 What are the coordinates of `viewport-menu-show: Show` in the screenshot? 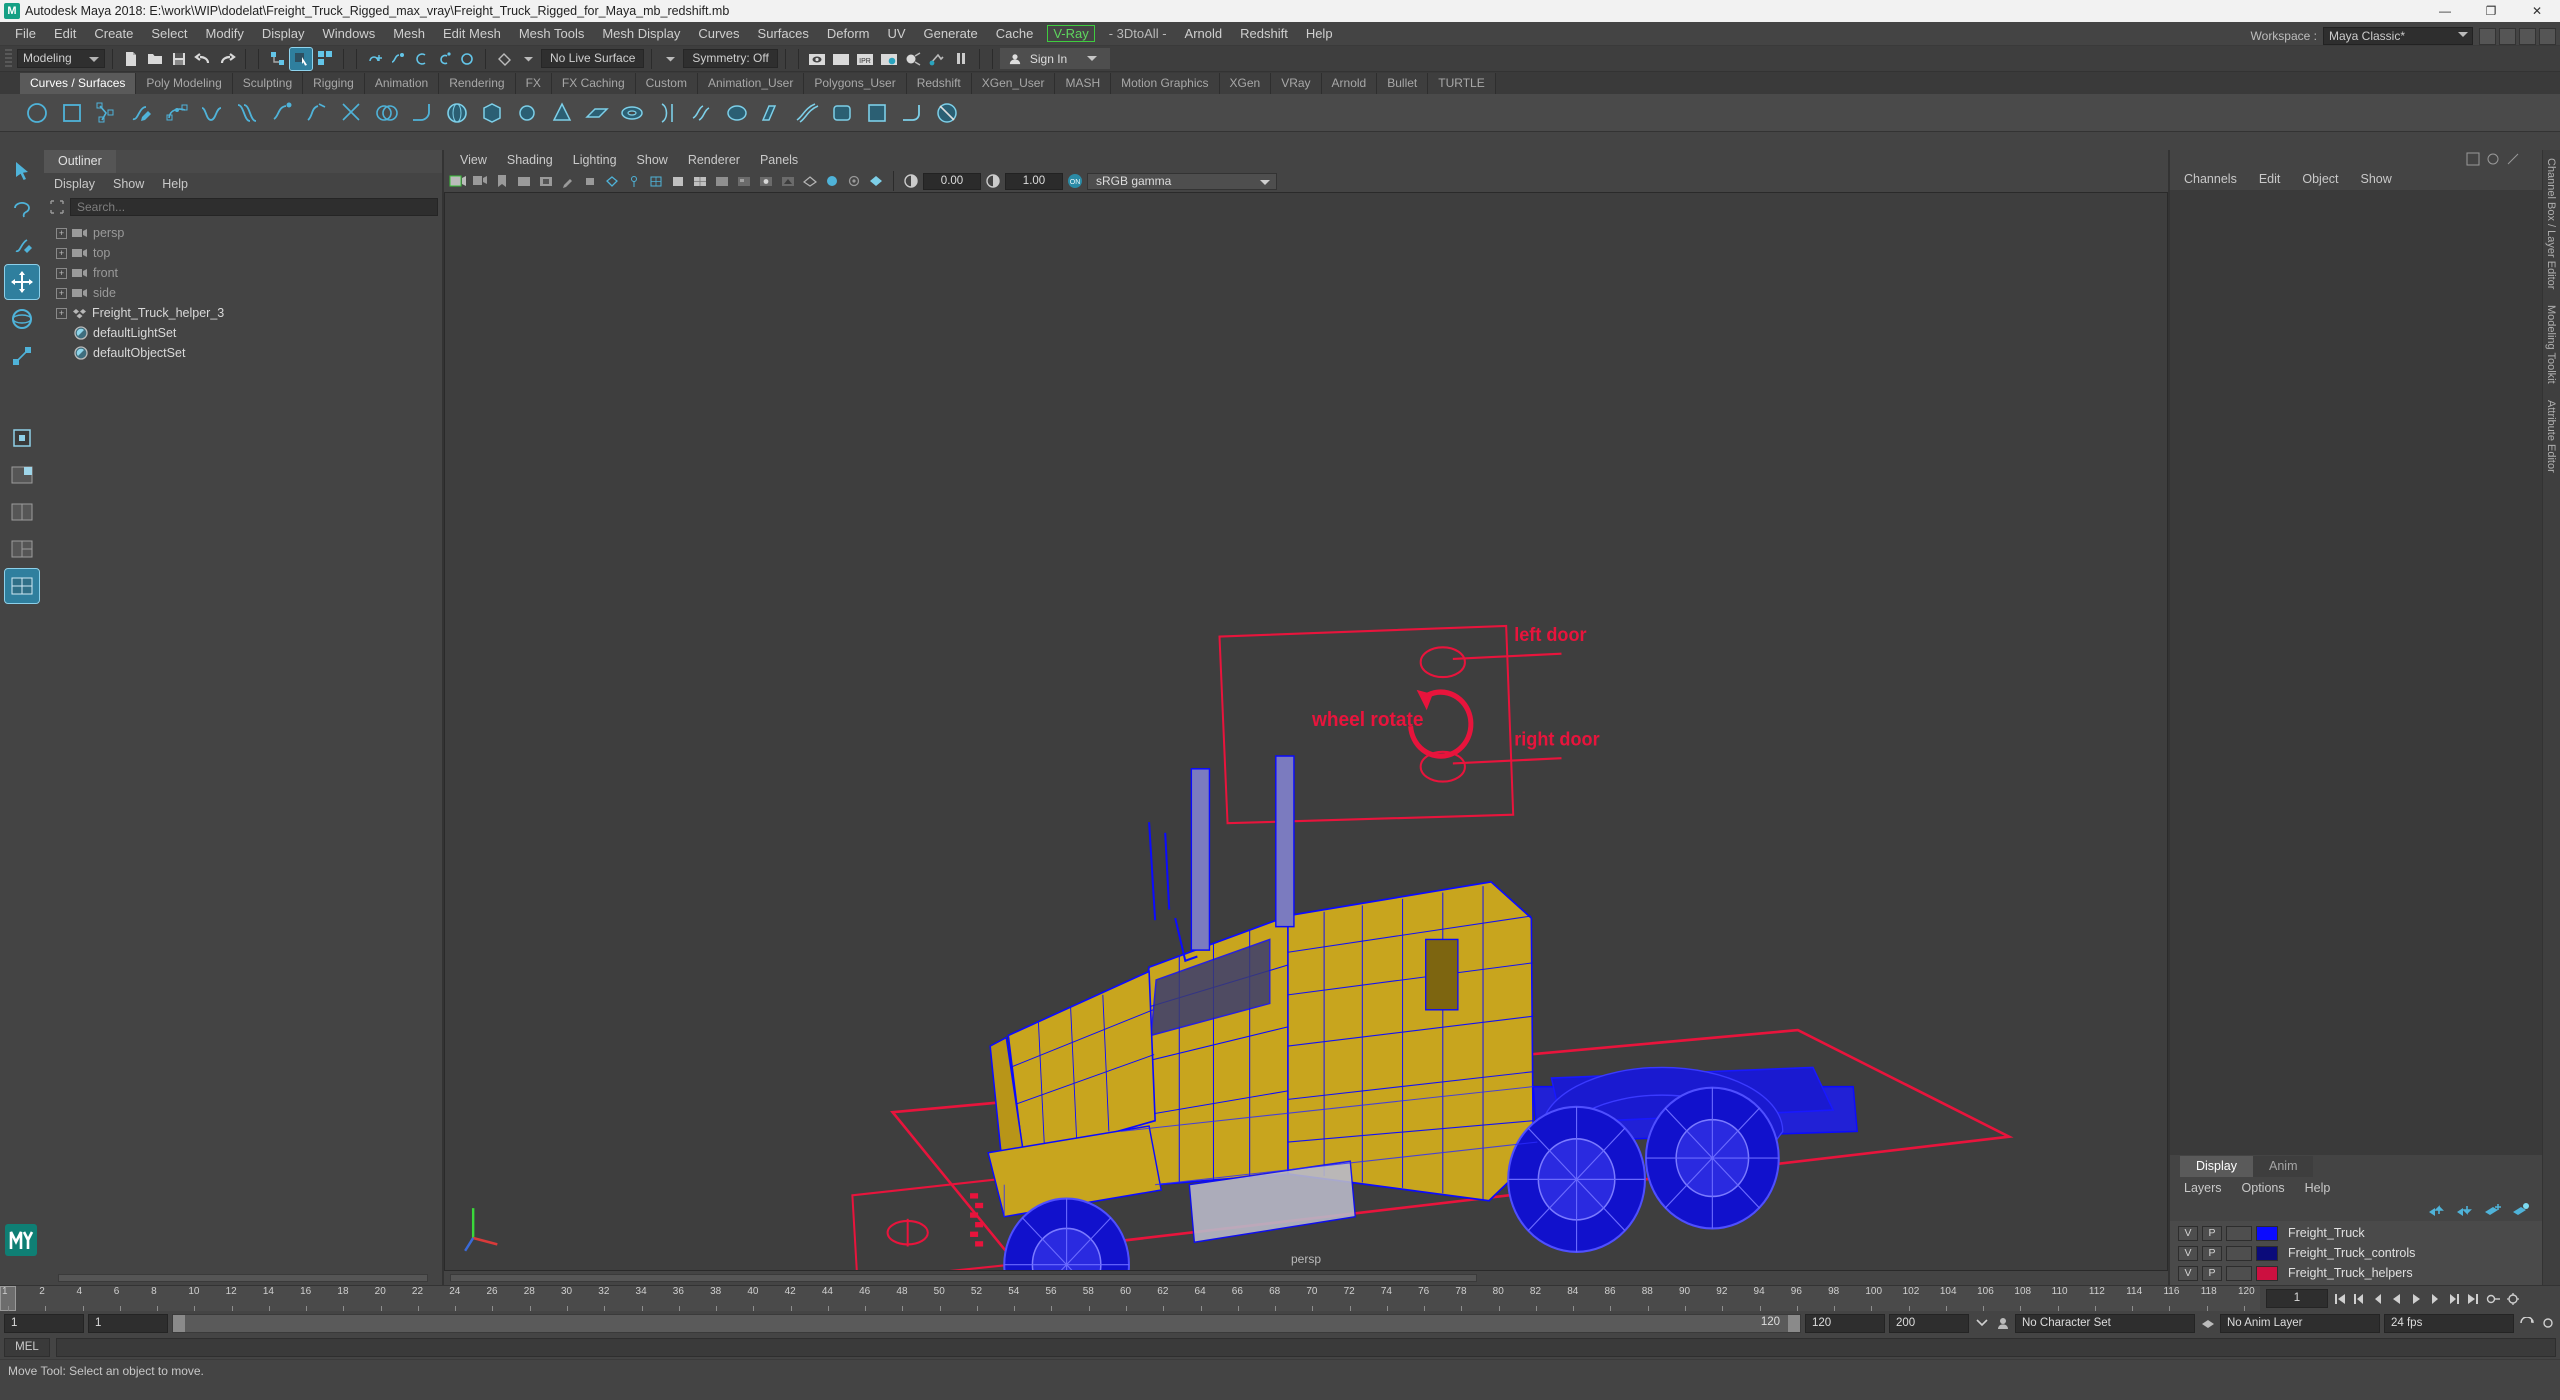 It's located at (652, 160).